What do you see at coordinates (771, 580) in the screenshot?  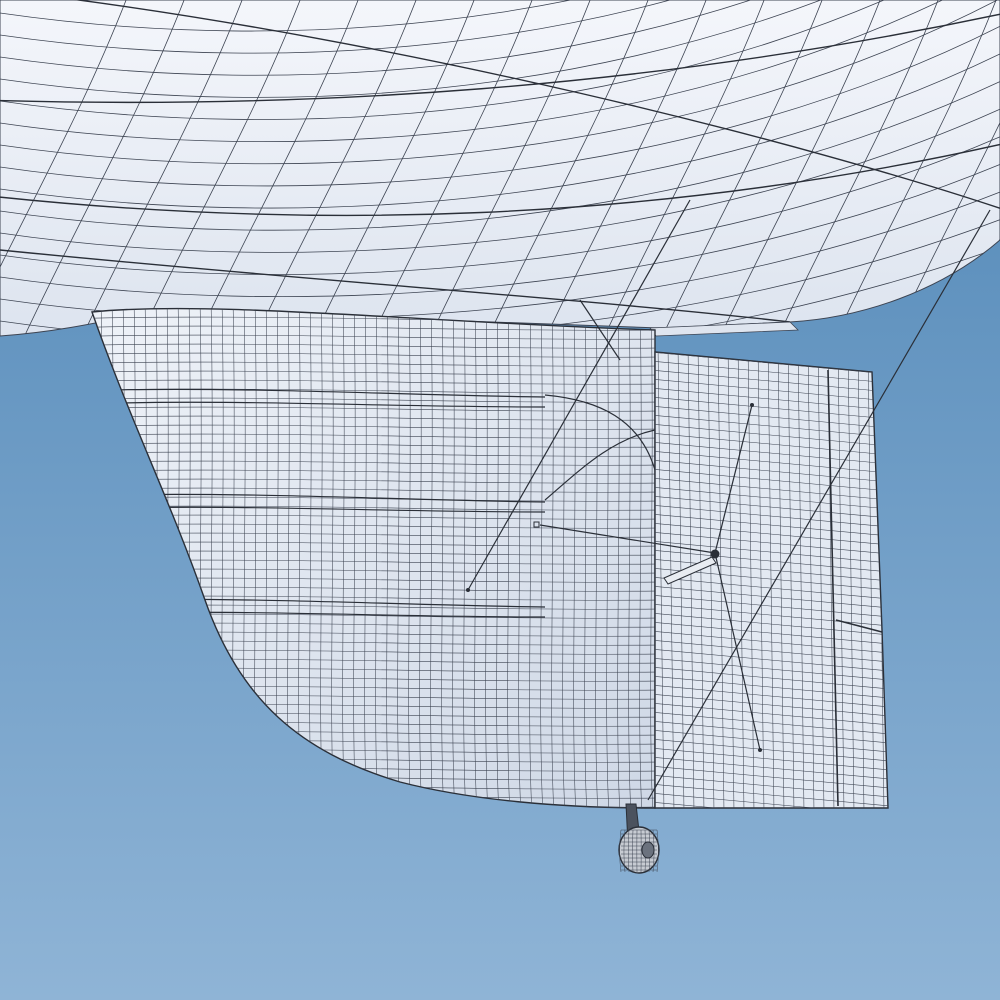 I see `rudder` at bounding box center [771, 580].